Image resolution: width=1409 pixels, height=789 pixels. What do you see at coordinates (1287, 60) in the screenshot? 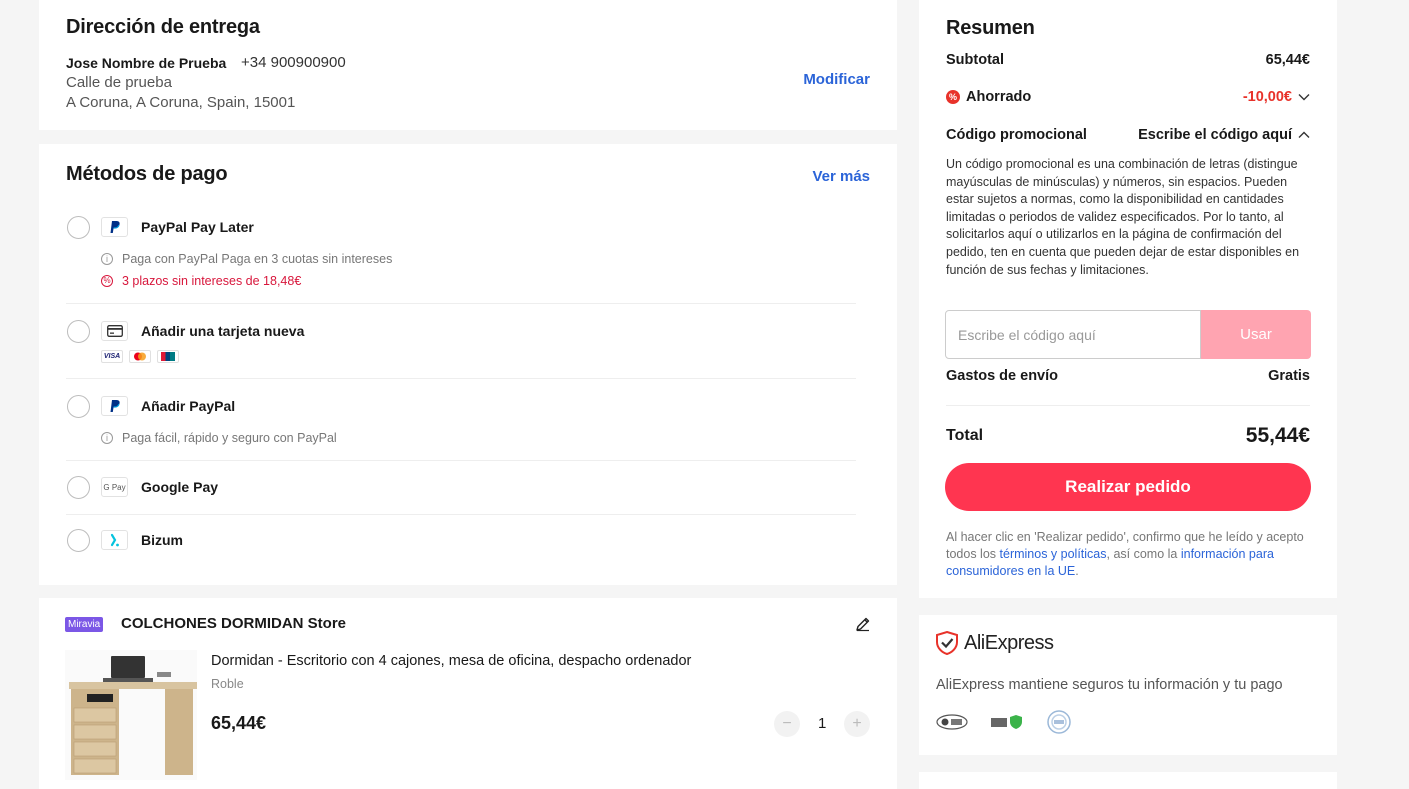
I see `subtotal-value: 65,44€` at bounding box center [1287, 60].